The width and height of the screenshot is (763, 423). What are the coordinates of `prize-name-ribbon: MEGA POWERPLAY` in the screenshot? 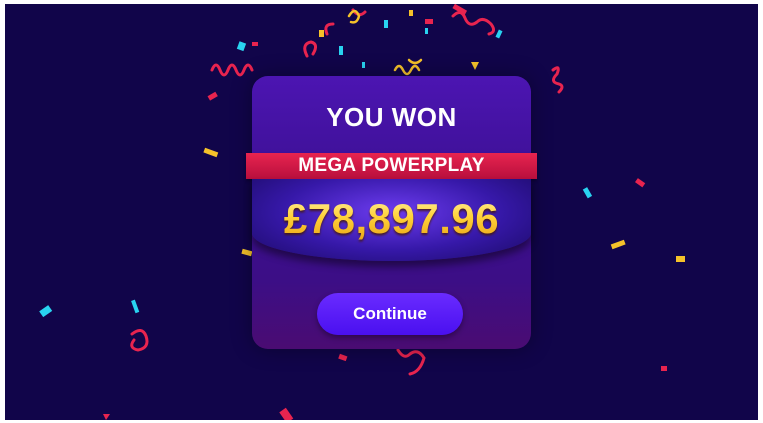 It's located at (391, 166).